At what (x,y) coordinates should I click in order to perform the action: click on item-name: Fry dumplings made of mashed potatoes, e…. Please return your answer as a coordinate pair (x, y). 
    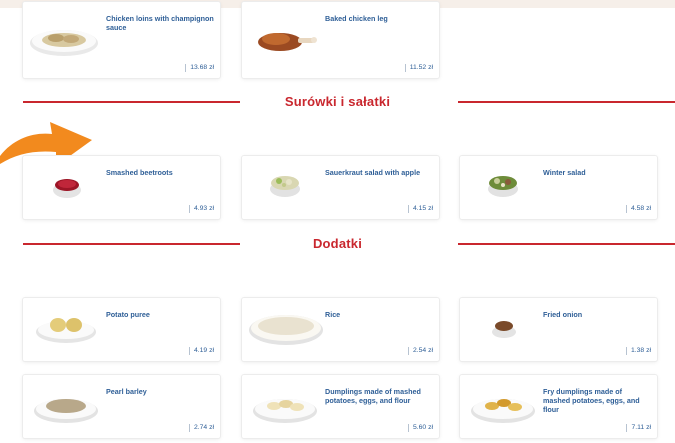
    Looking at the image, I should click on (597, 400).